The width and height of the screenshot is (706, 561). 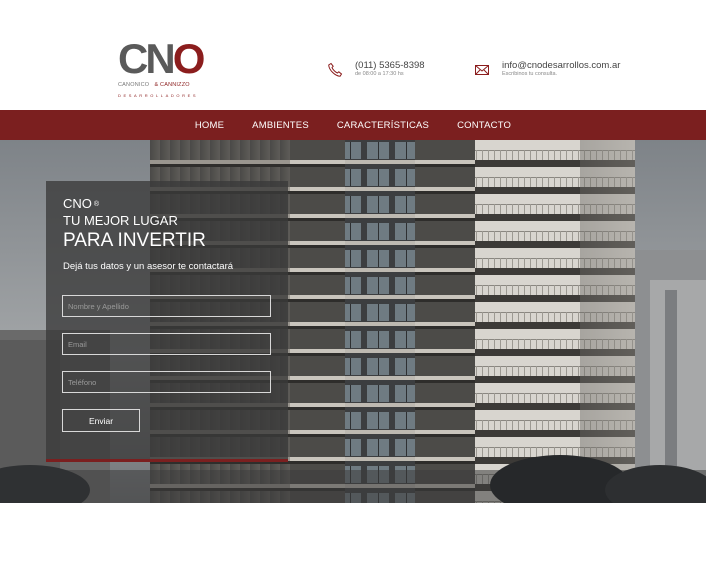 What do you see at coordinates (209, 125) in the screenshot?
I see `nav-item-home: HOME` at bounding box center [209, 125].